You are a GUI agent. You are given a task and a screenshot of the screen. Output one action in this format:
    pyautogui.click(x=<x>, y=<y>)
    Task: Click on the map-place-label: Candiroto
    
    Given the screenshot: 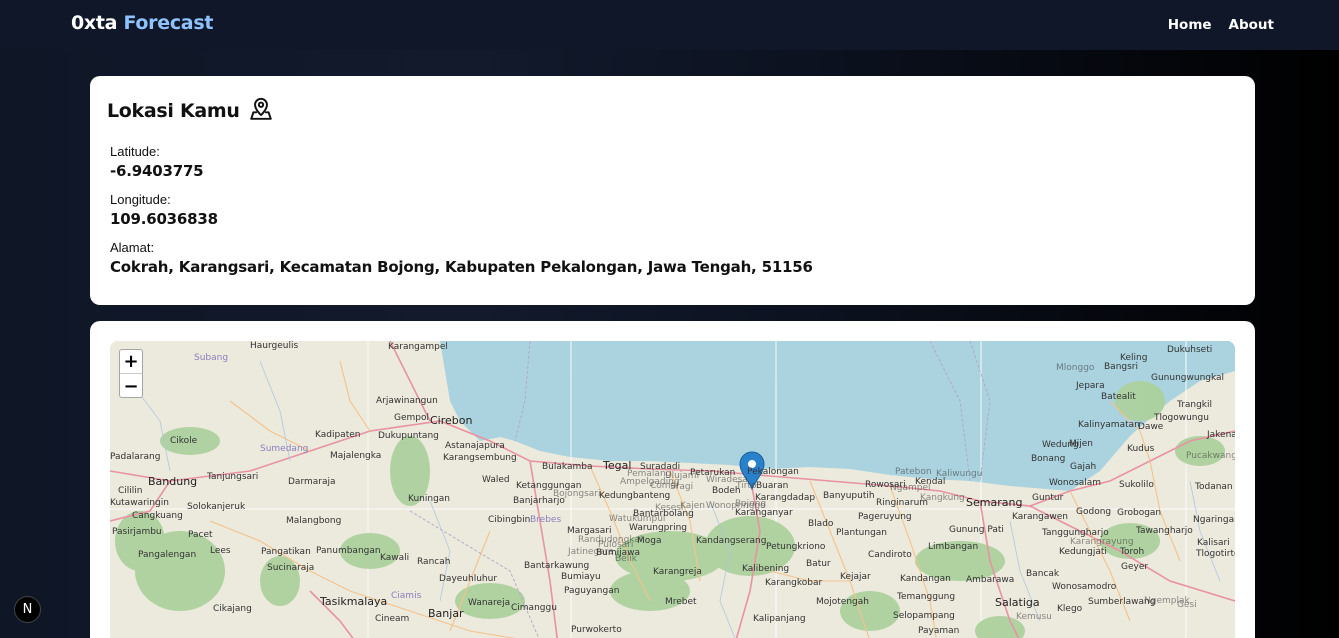 What is the action you would take?
    pyautogui.click(x=890, y=555)
    